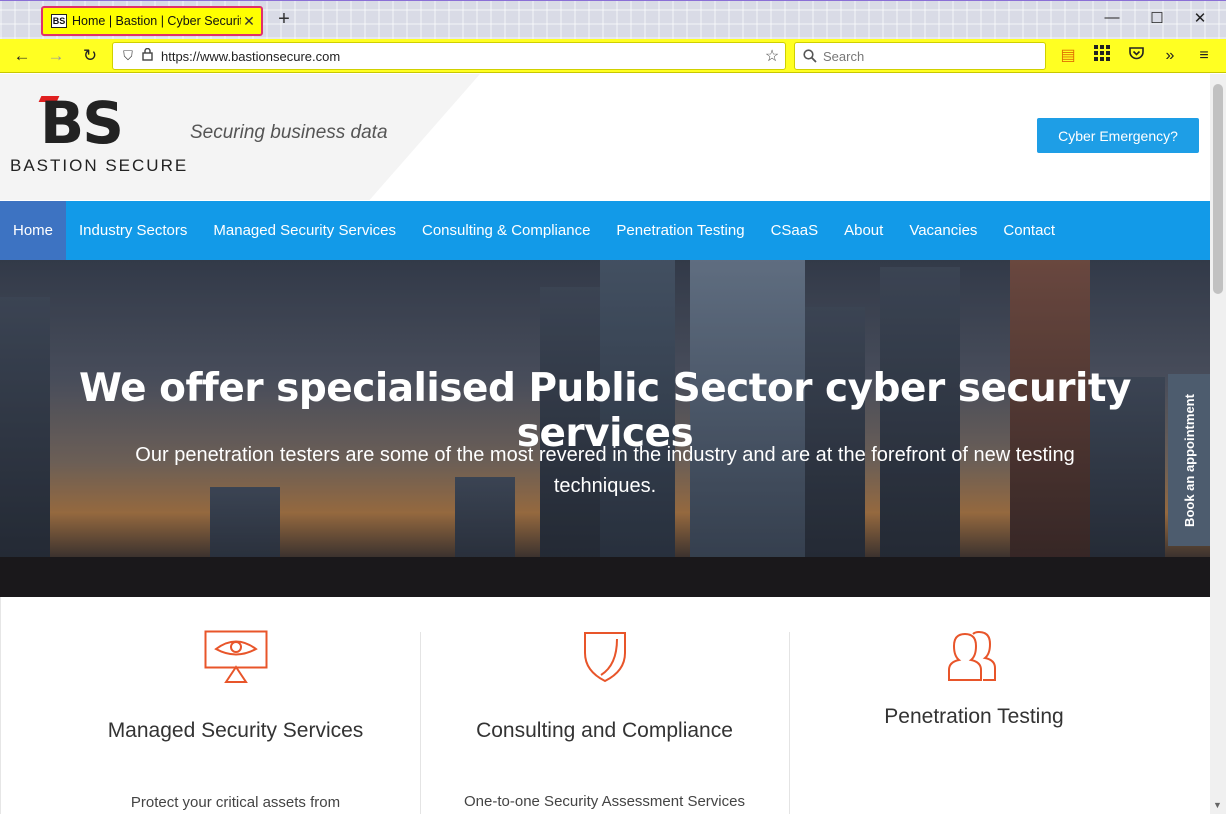 The image size is (1226, 814). Describe the element at coordinates (1200, 18) in the screenshot. I see `window-close-icon: ✕` at that location.